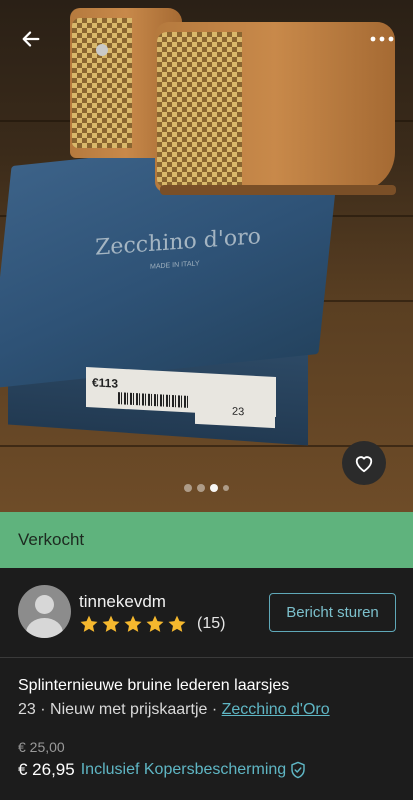 The image size is (413, 800). I want to click on more-options-button, so click(382, 39).